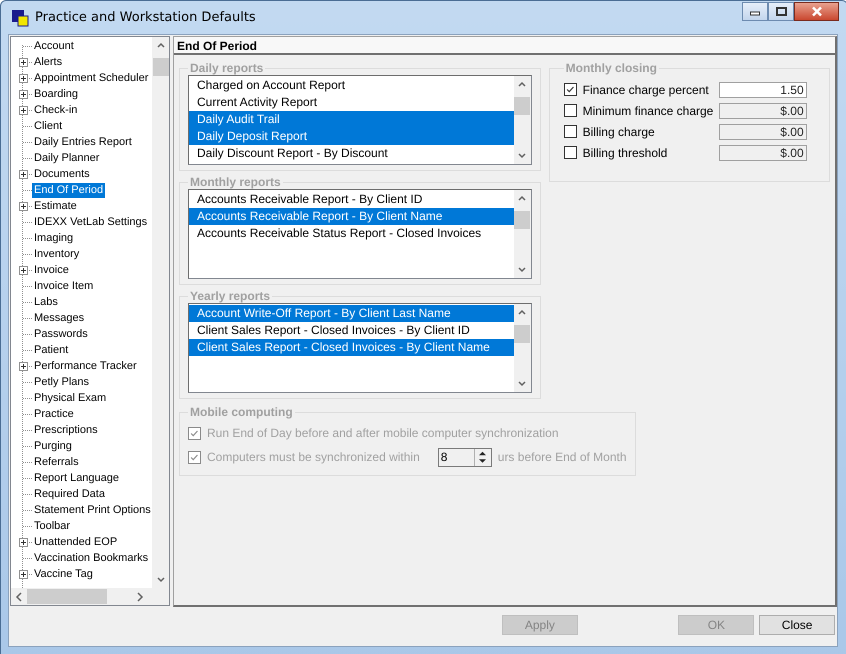  What do you see at coordinates (230, 296) in the screenshot?
I see `group-title: Yearly reports` at bounding box center [230, 296].